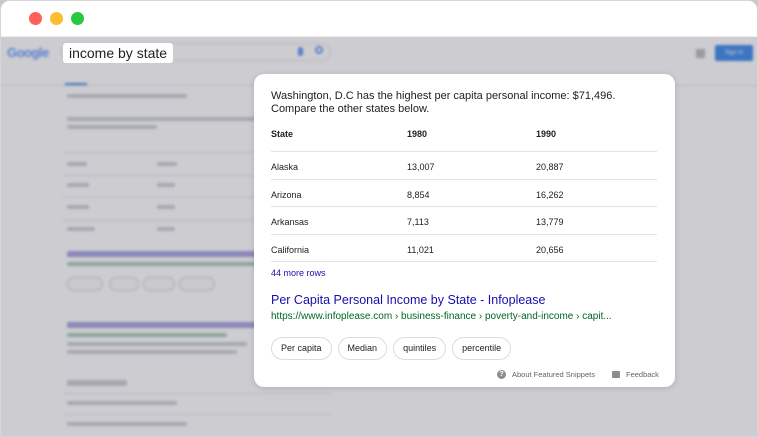  I want to click on table-cell-1990: 13,779, so click(550, 222).